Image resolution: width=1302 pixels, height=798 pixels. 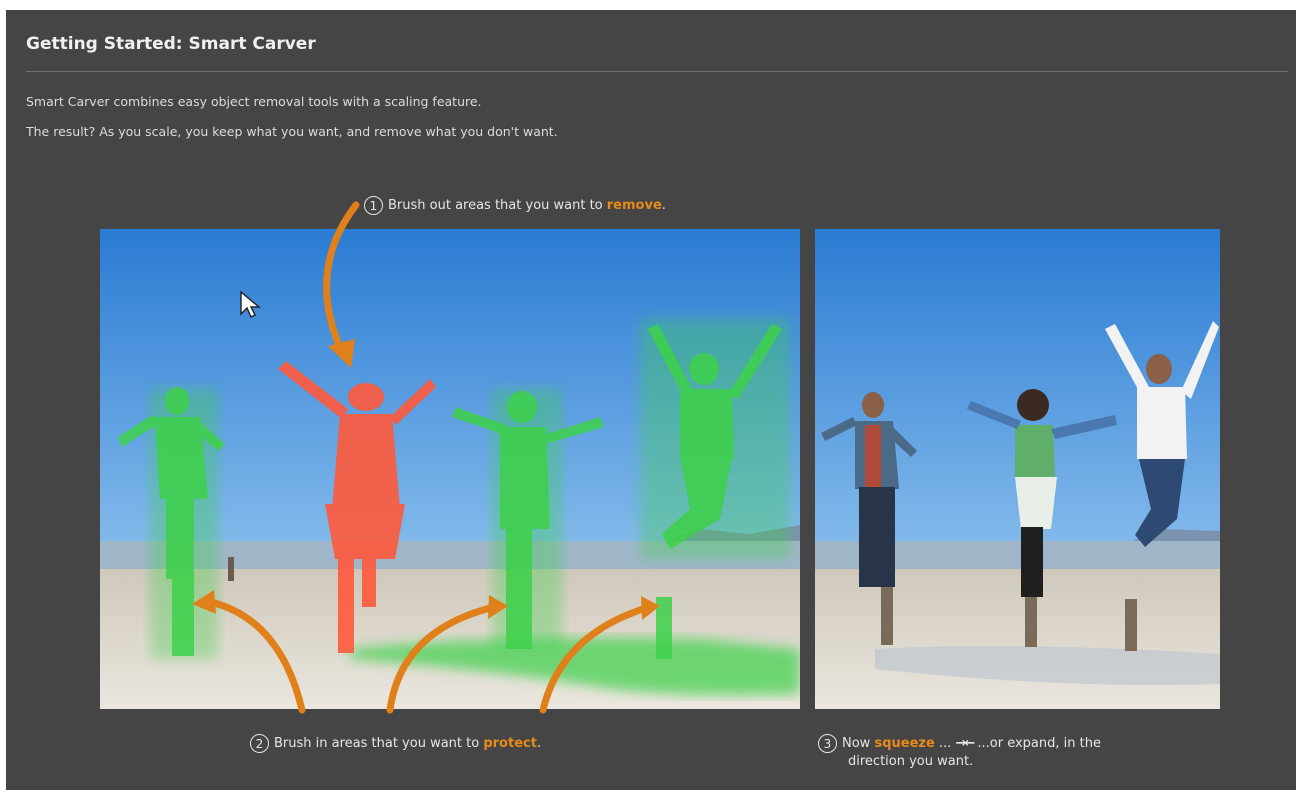 What do you see at coordinates (373, 205) in the screenshot?
I see `step-1-number: 1` at bounding box center [373, 205].